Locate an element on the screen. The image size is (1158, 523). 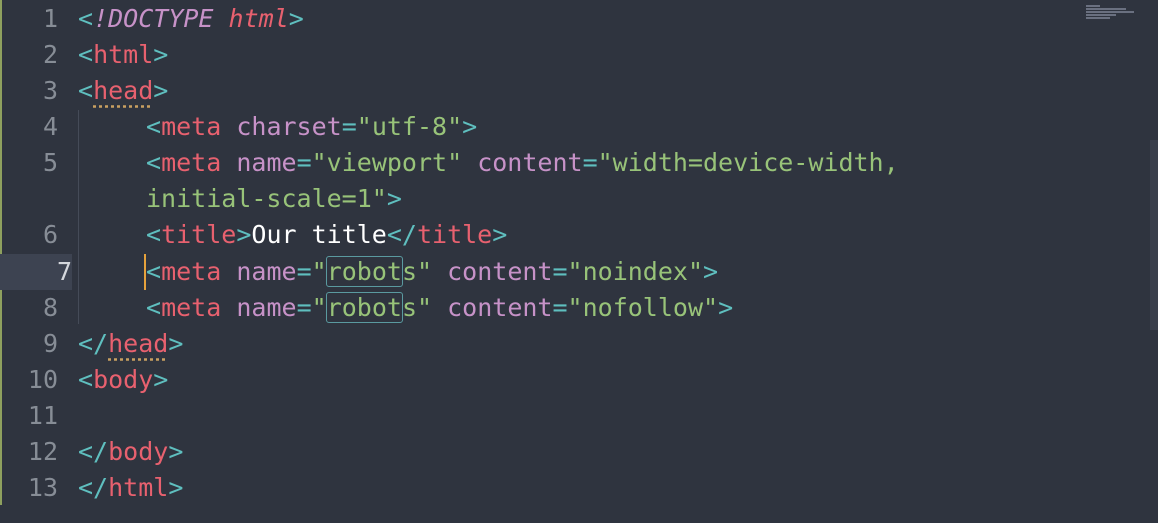
line-number: 4 is located at coordinates (50, 126).